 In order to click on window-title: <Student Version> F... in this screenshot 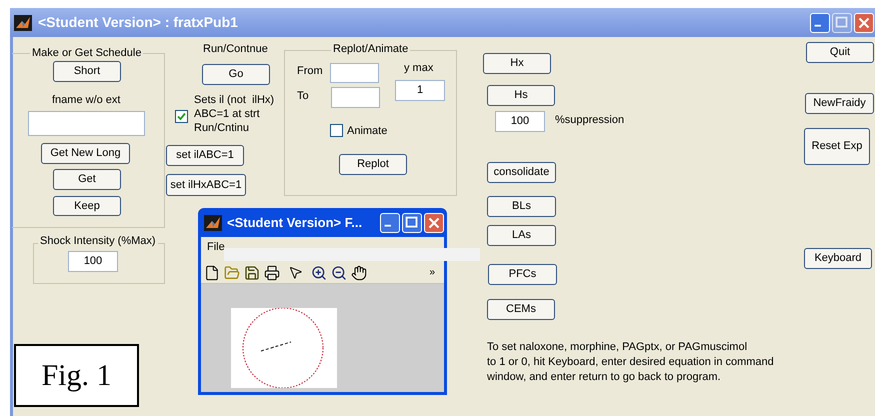, I will do `click(294, 223)`.